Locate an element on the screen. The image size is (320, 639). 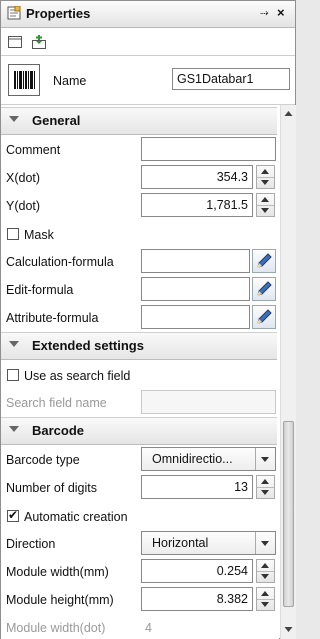
scroll-down-icon is located at coordinates (288, 629).